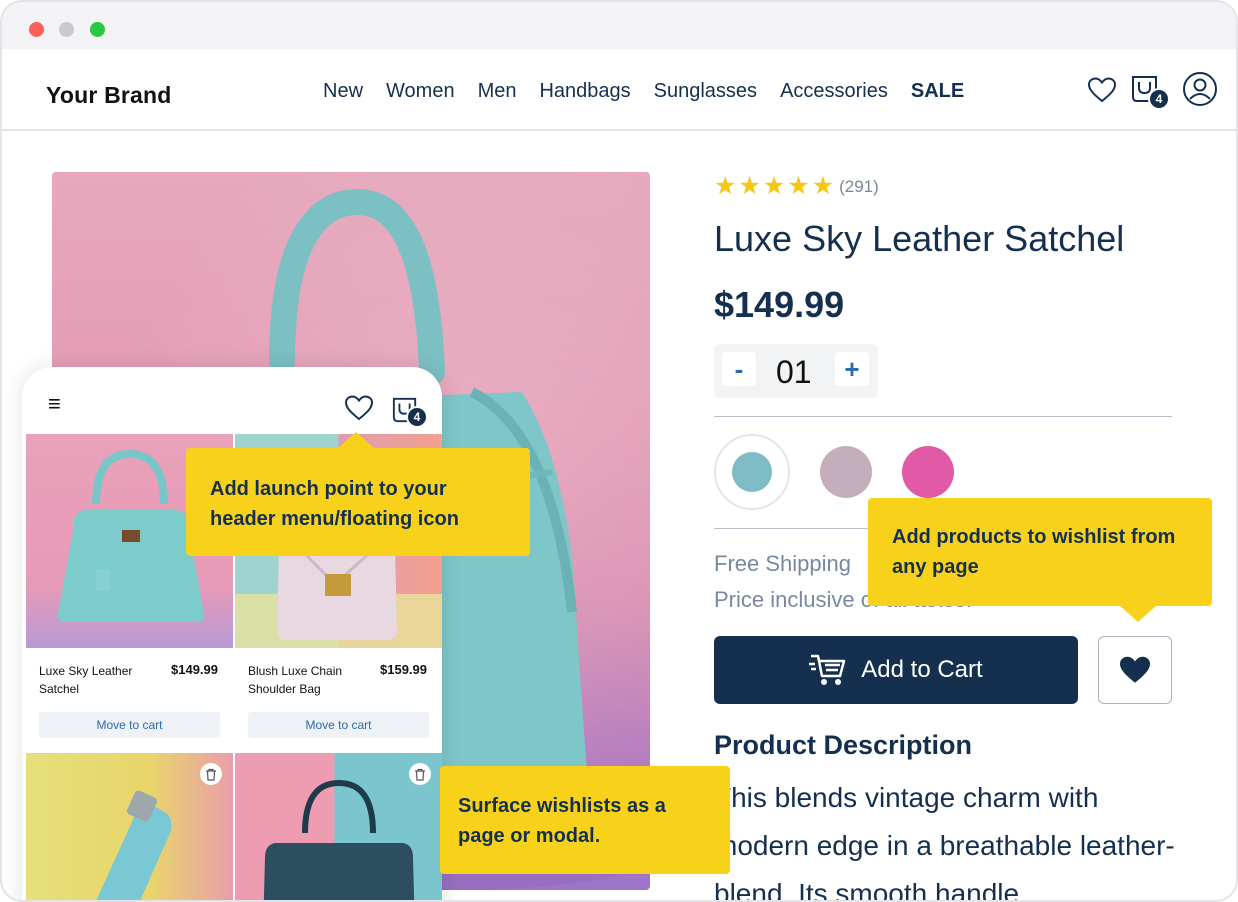 The image size is (1238, 902). What do you see at coordinates (1034, 552) in the screenshot?
I see `tooltip-text: Add products to wishlist from any page` at bounding box center [1034, 552].